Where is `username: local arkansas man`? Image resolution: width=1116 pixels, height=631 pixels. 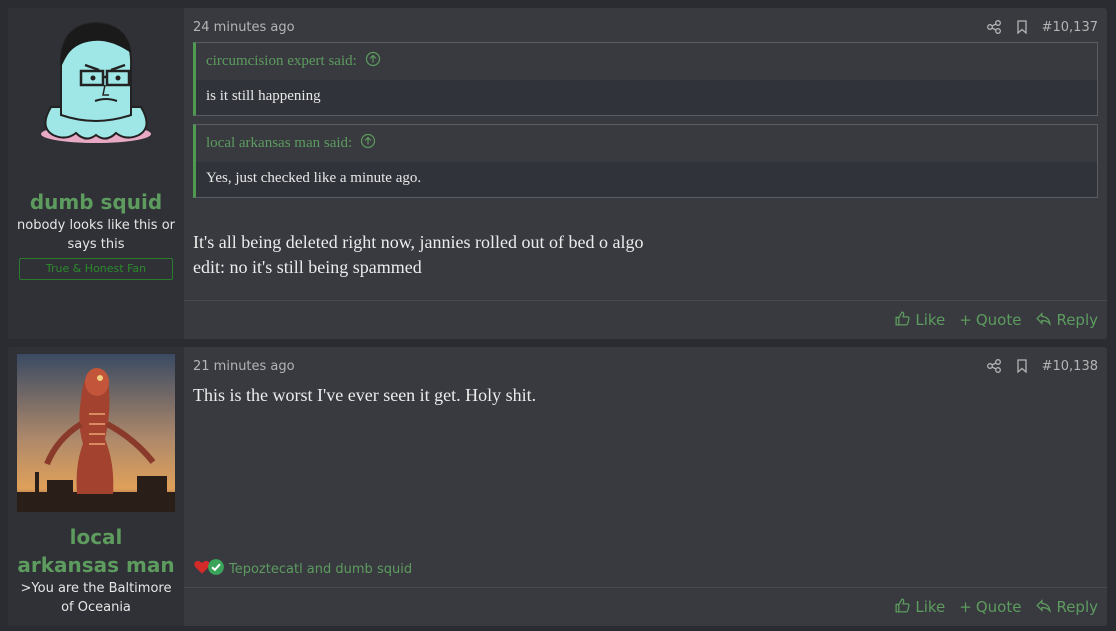 username: local arkansas man is located at coordinates (96, 551).